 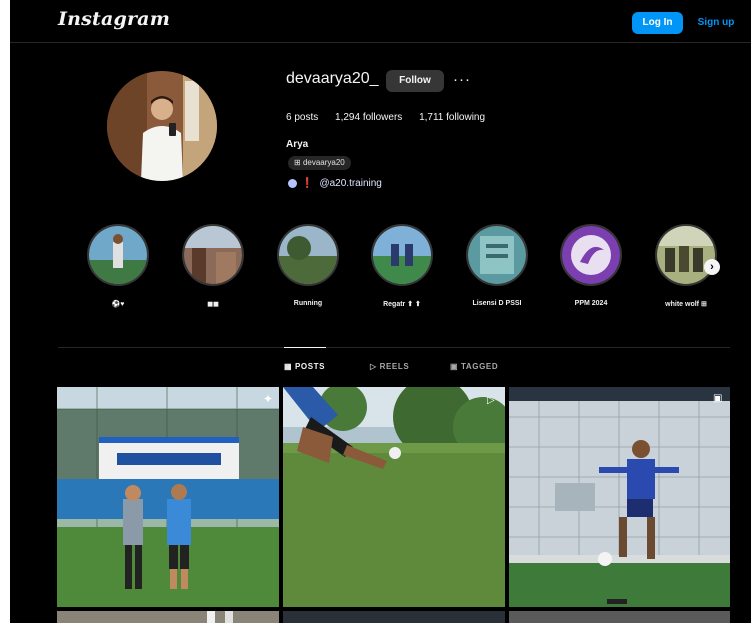 I want to click on tab-reels: ▷ REELS, so click(x=389, y=366).